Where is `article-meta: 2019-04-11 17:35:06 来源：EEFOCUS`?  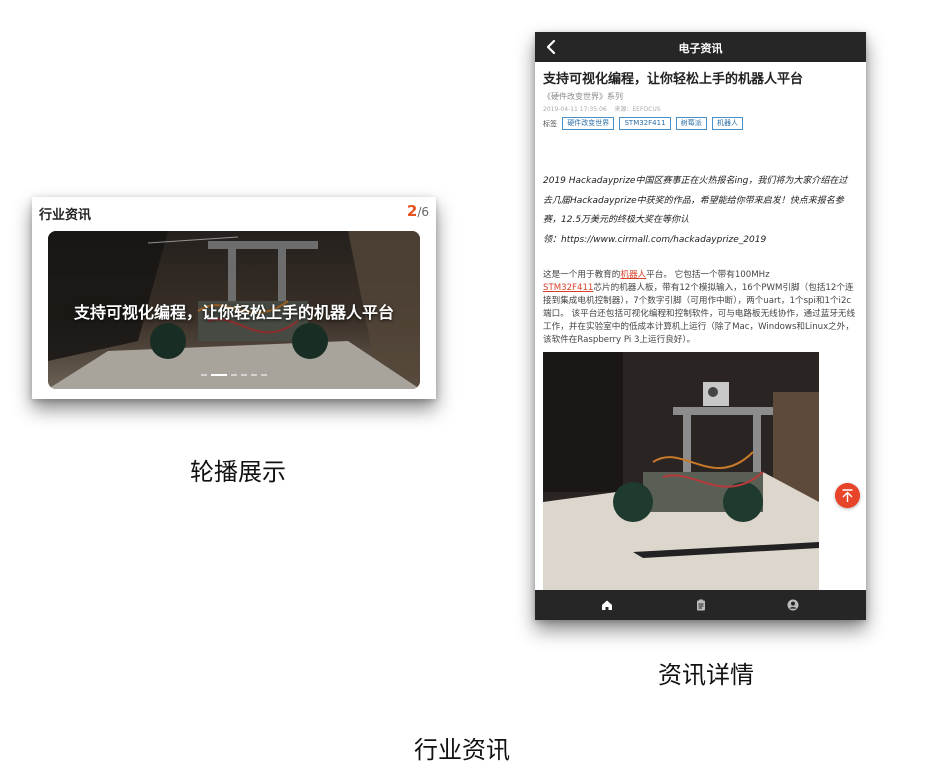
article-meta: 2019-04-11 17:35:06 来源：EEFOCUS is located at coordinates (602, 108).